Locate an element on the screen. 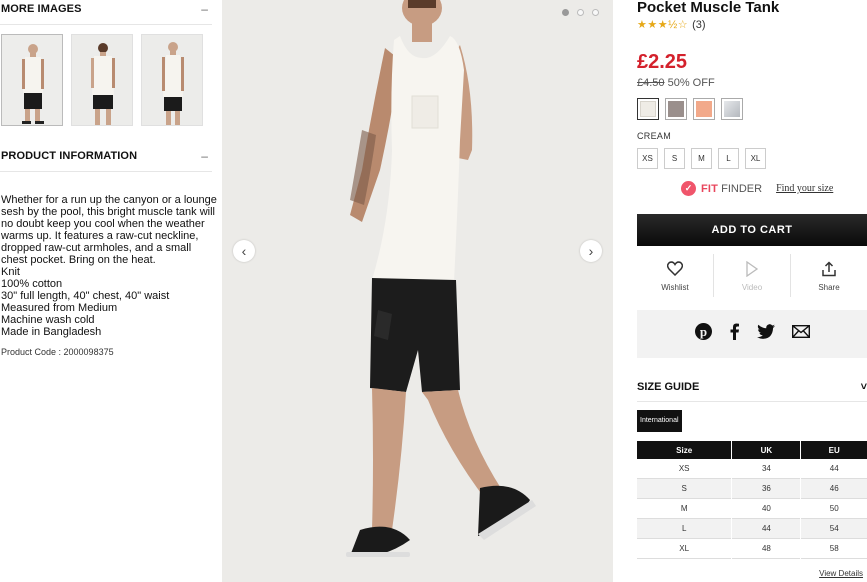 This screenshot has width=867, height=582. product-actions: Wishlist Video Share is located at coordinates (752, 275).